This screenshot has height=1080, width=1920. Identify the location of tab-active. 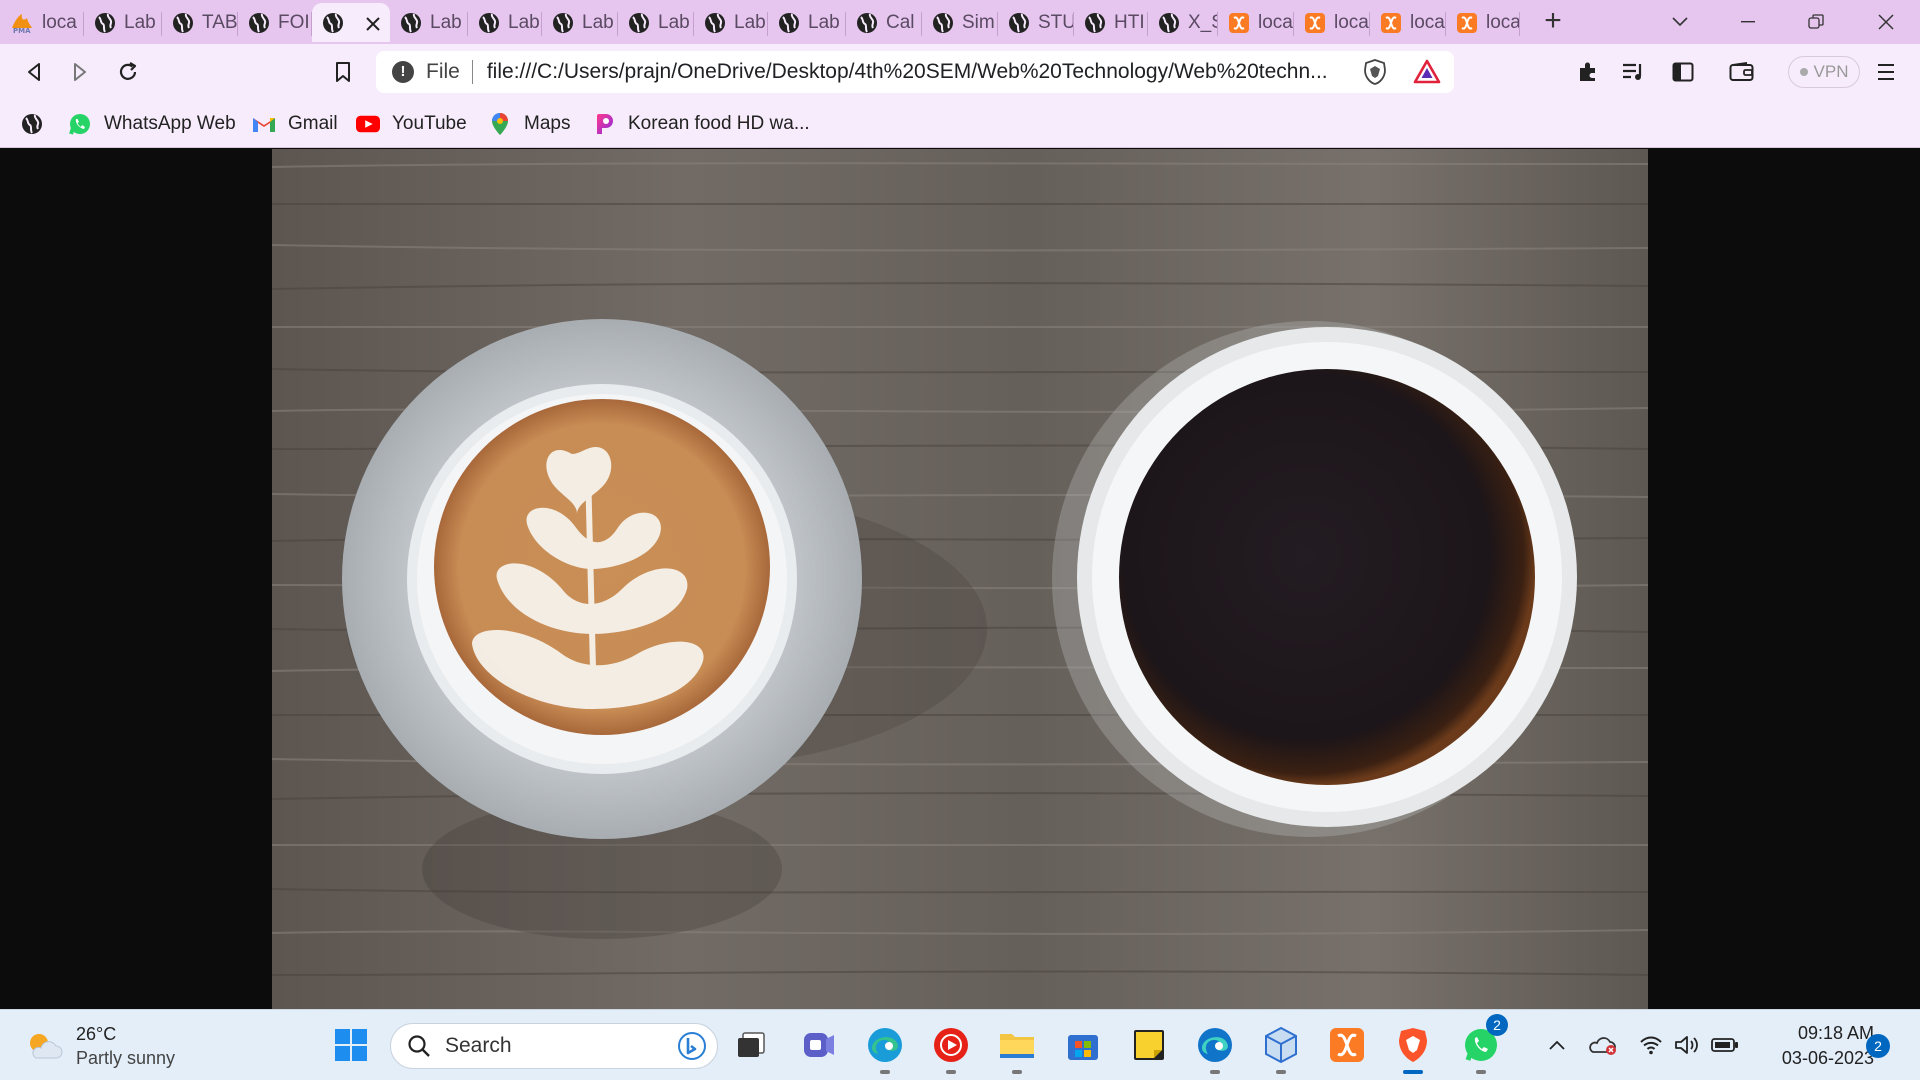
(351, 22).